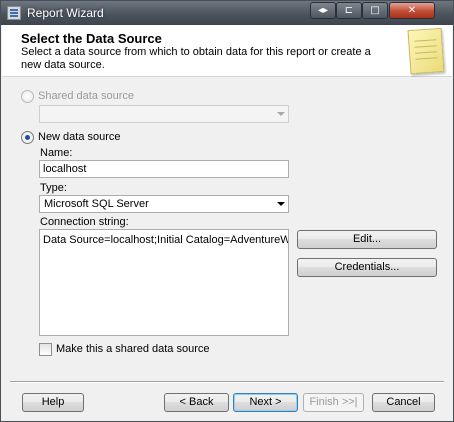 The height and width of the screenshot is (422, 454). I want to click on shared-data-source-radio, so click(27, 96).